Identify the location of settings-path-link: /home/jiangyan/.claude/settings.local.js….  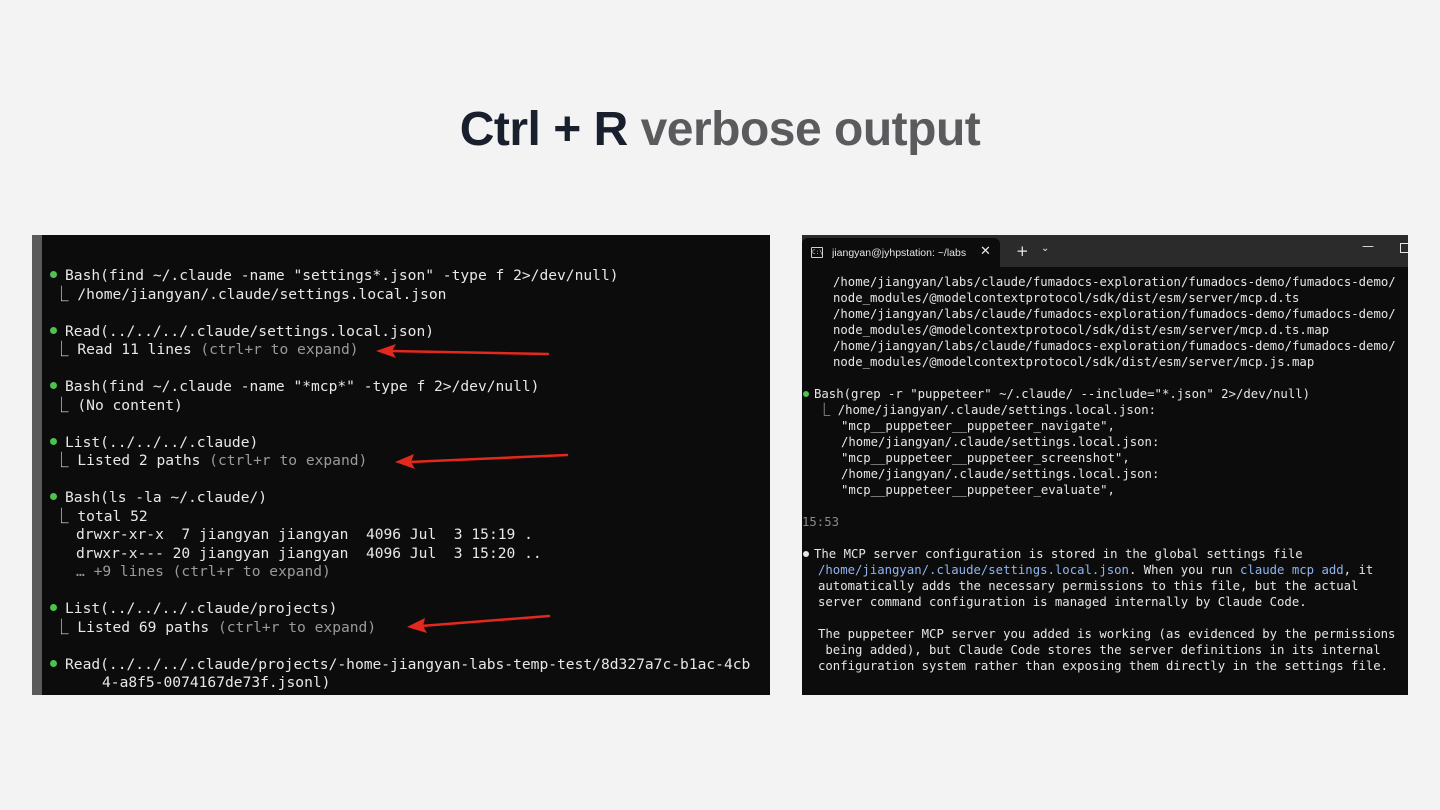
(973, 570).